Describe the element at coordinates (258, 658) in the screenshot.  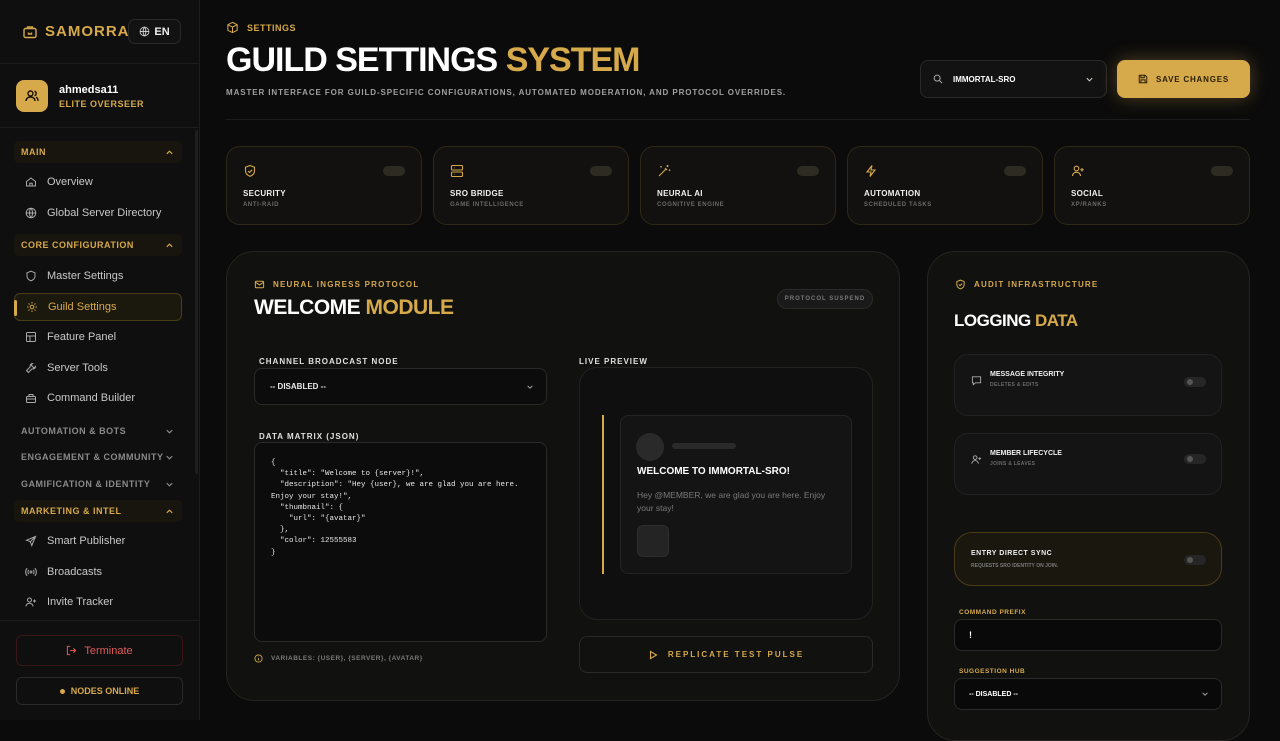
I see `info-icon` at that location.